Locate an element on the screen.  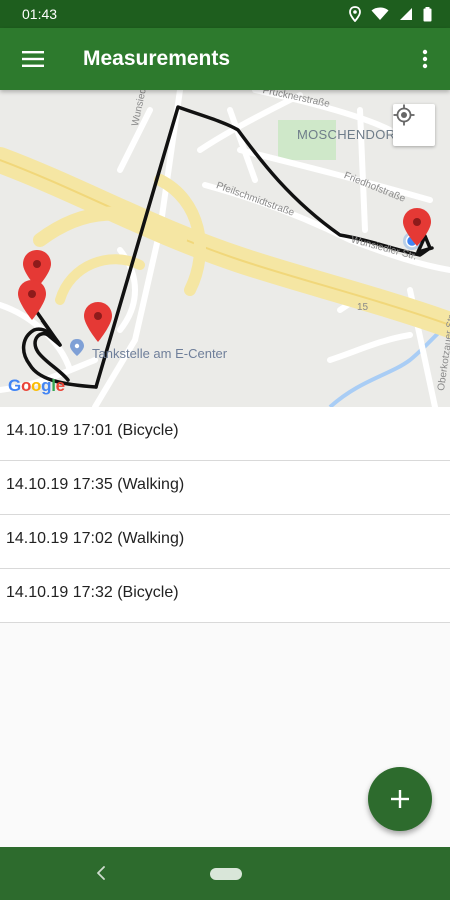
home-pill-icon is located at coordinates (226, 874).